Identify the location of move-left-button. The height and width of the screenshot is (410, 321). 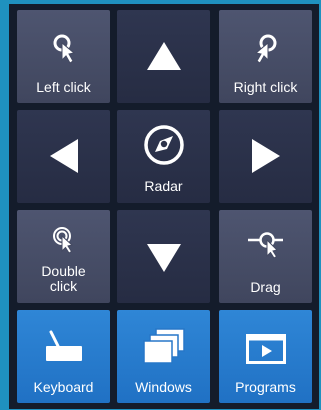
(63, 156).